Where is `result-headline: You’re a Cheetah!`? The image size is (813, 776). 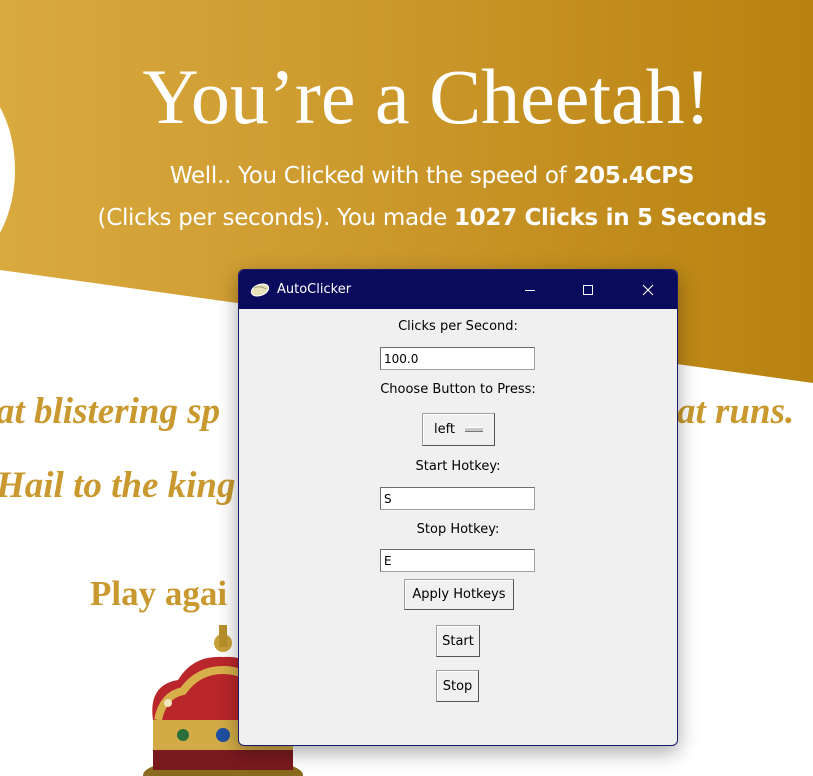
result-headline: You’re a Cheetah! is located at coordinates (426, 96).